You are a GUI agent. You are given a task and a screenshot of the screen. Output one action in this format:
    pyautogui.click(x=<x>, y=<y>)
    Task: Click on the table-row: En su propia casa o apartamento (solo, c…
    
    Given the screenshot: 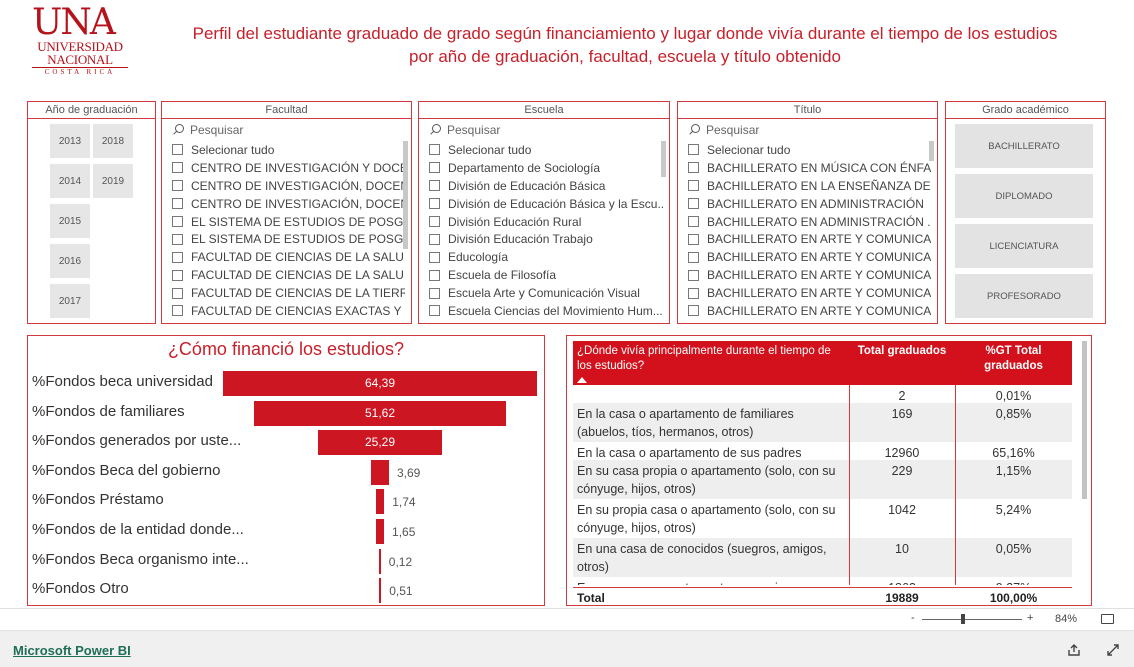 What is the action you would take?
    pyautogui.click(x=822, y=518)
    